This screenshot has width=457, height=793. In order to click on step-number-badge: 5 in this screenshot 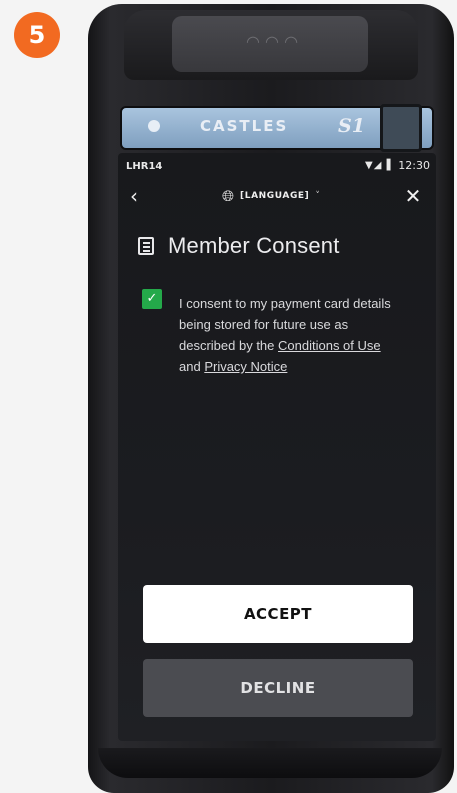, I will do `click(37, 35)`.